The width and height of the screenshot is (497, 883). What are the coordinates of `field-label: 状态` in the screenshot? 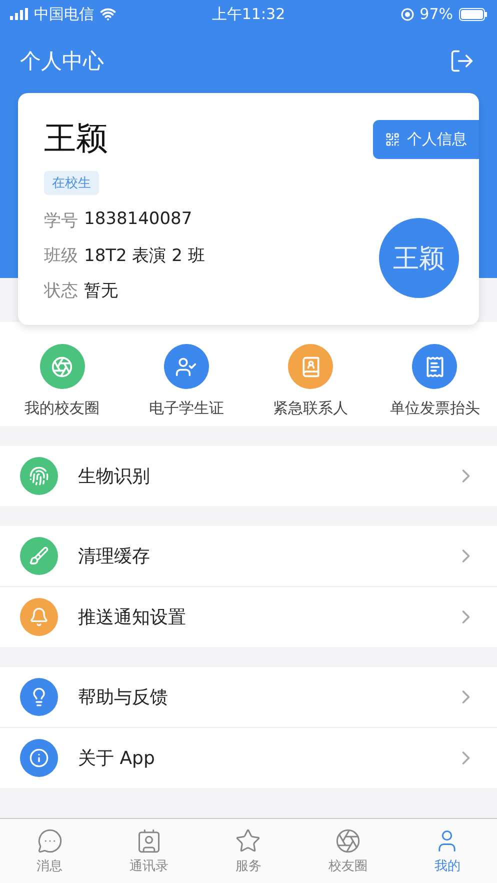 It's located at (61, 291).